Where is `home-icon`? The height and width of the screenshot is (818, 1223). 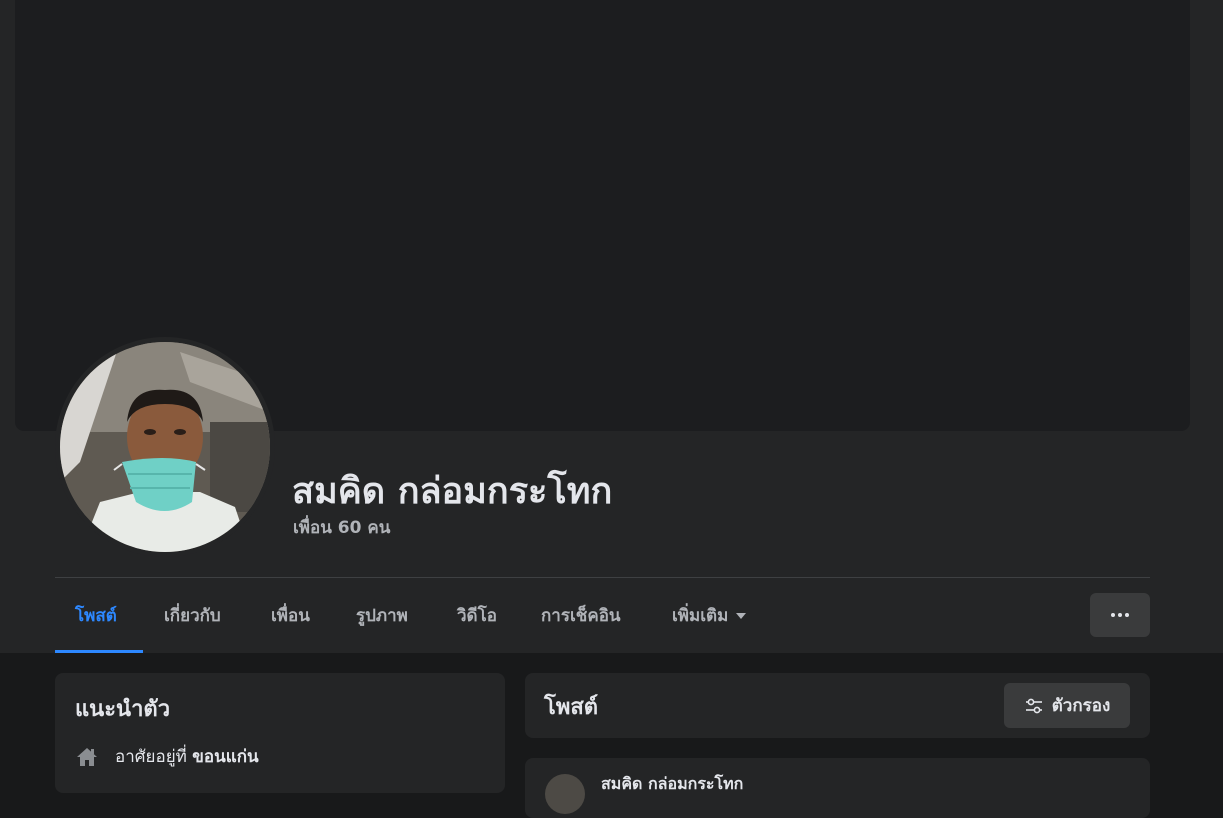
home-icon is located at coordinates (87, 756).